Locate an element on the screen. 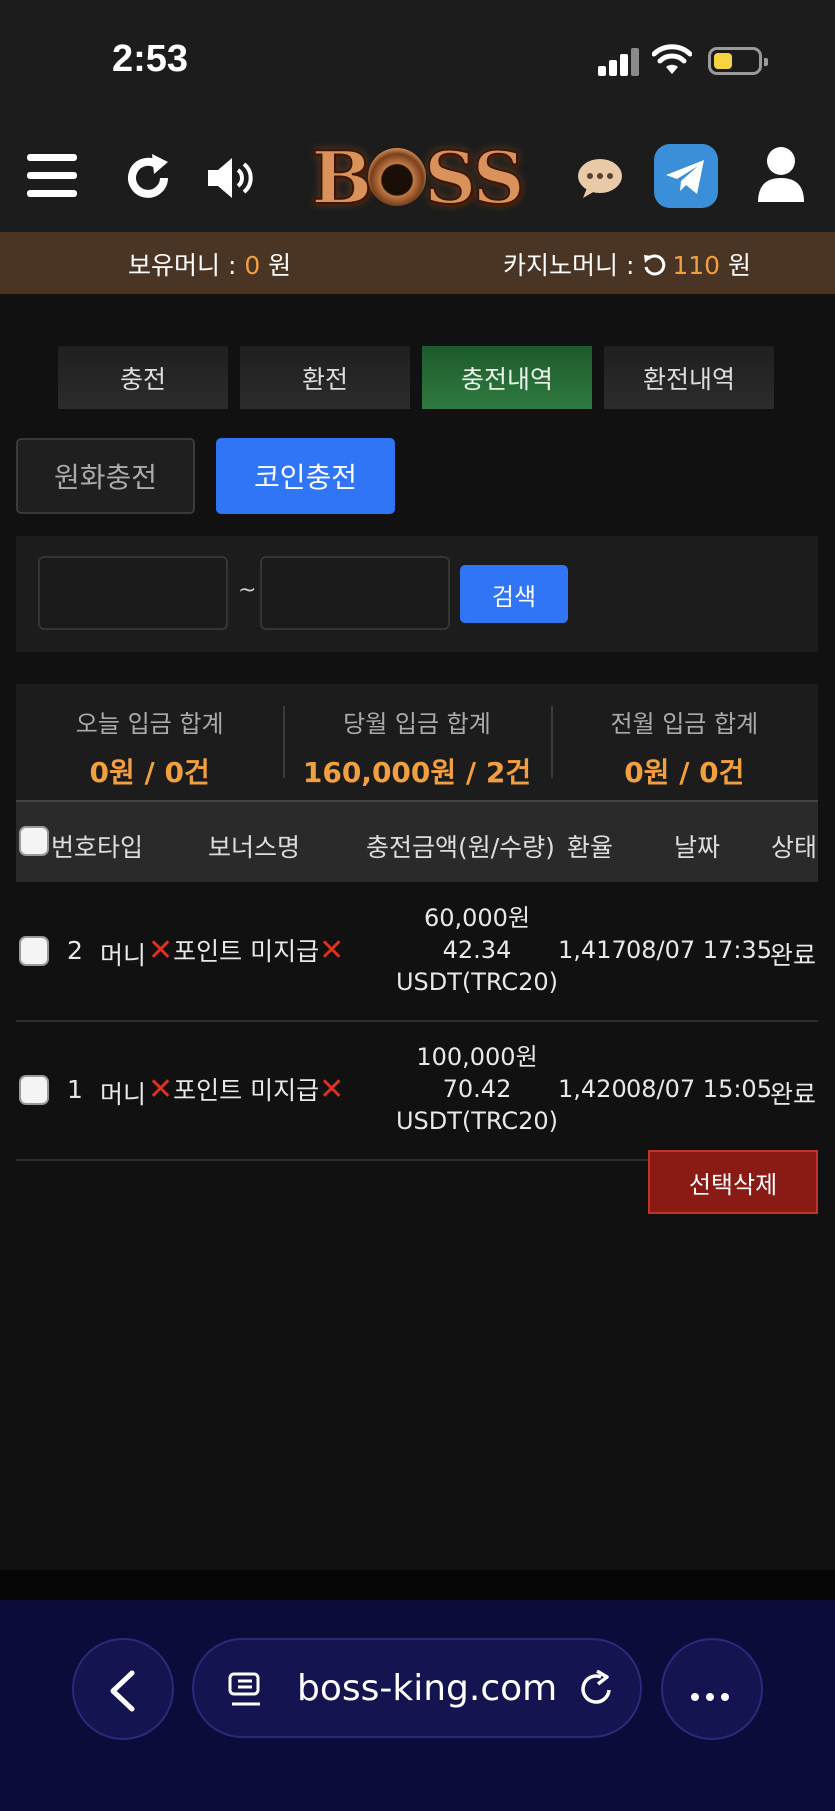 The image size is (835, 1811). row-amount-won: 60,000원 is located at coordinates (477, 918).